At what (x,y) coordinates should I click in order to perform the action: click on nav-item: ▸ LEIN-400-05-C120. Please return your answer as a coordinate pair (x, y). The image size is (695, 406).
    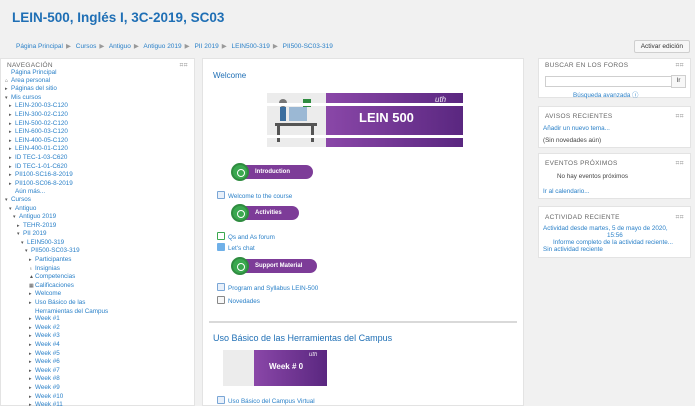
    Looking at the image, I should click on (98, 141).